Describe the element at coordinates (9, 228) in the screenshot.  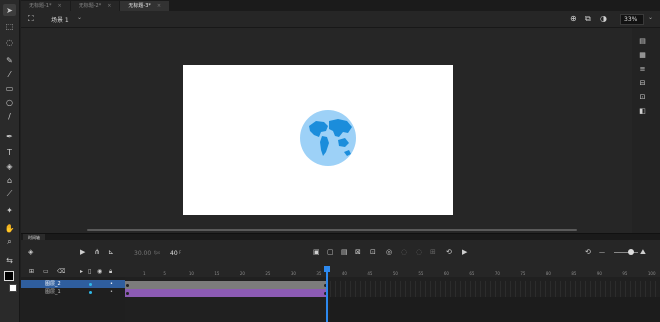
I see `hand-tool-icon: ✋` at that location.